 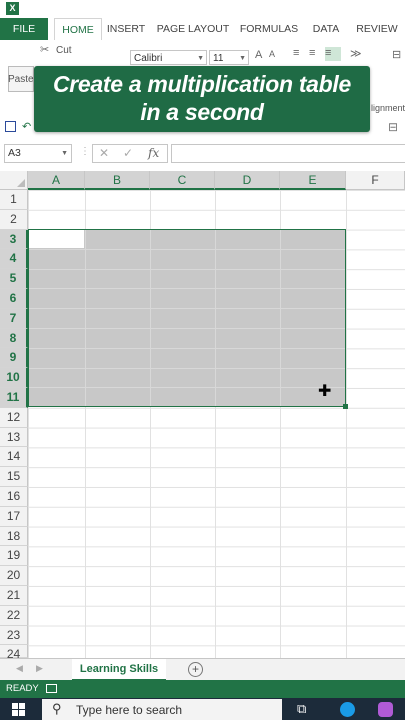 What do you see at coordinates (14, 378) in the screenshot?
I see `row-header-10: 10` at bounding box center [14, 378].